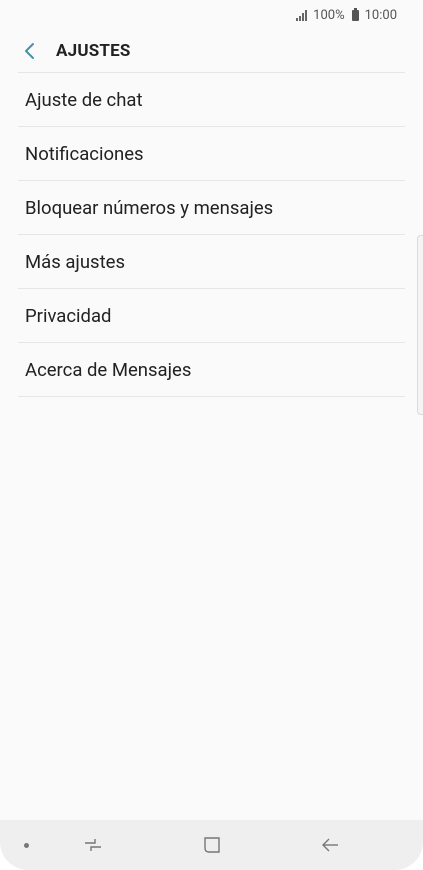  I want to click on chevron-left-icon, so click(29, 51).